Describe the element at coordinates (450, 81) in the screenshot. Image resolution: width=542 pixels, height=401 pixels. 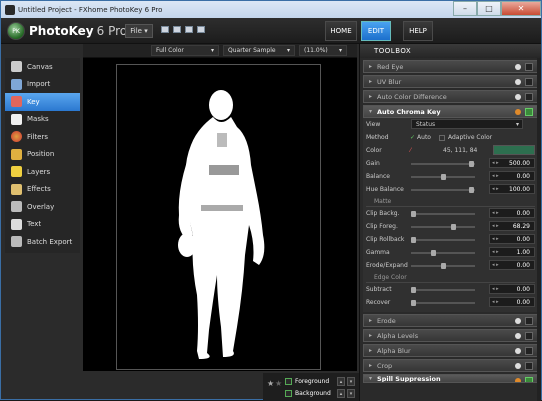
I see `panel-uv-blur: ▸ UV Blur` at that location.